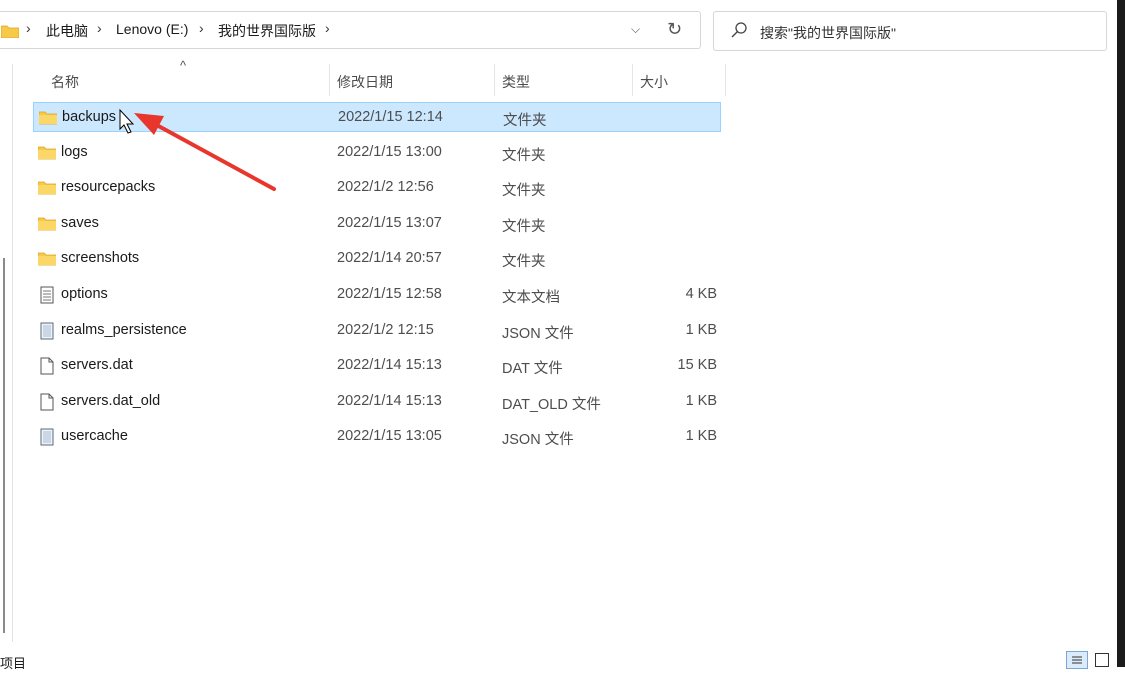  I want to click on file-type: 文本文档, so click(531, 298).